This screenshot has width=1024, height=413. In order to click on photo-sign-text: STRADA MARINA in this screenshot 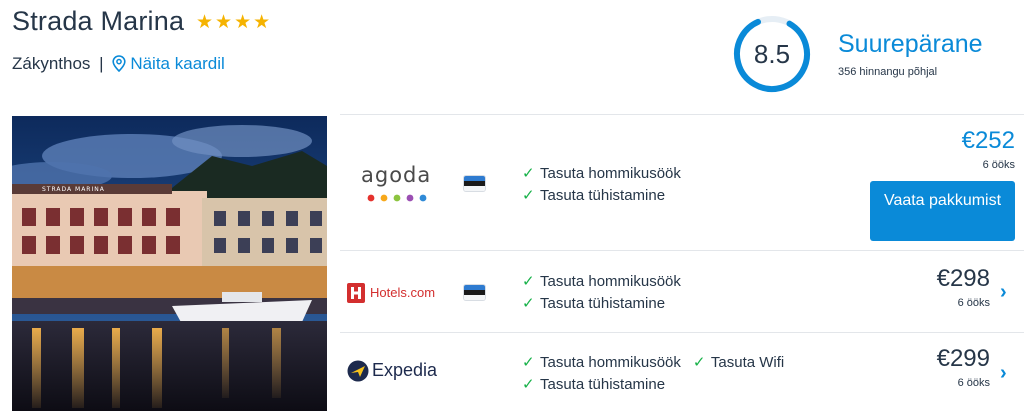, I will do `click(73, 189)`.